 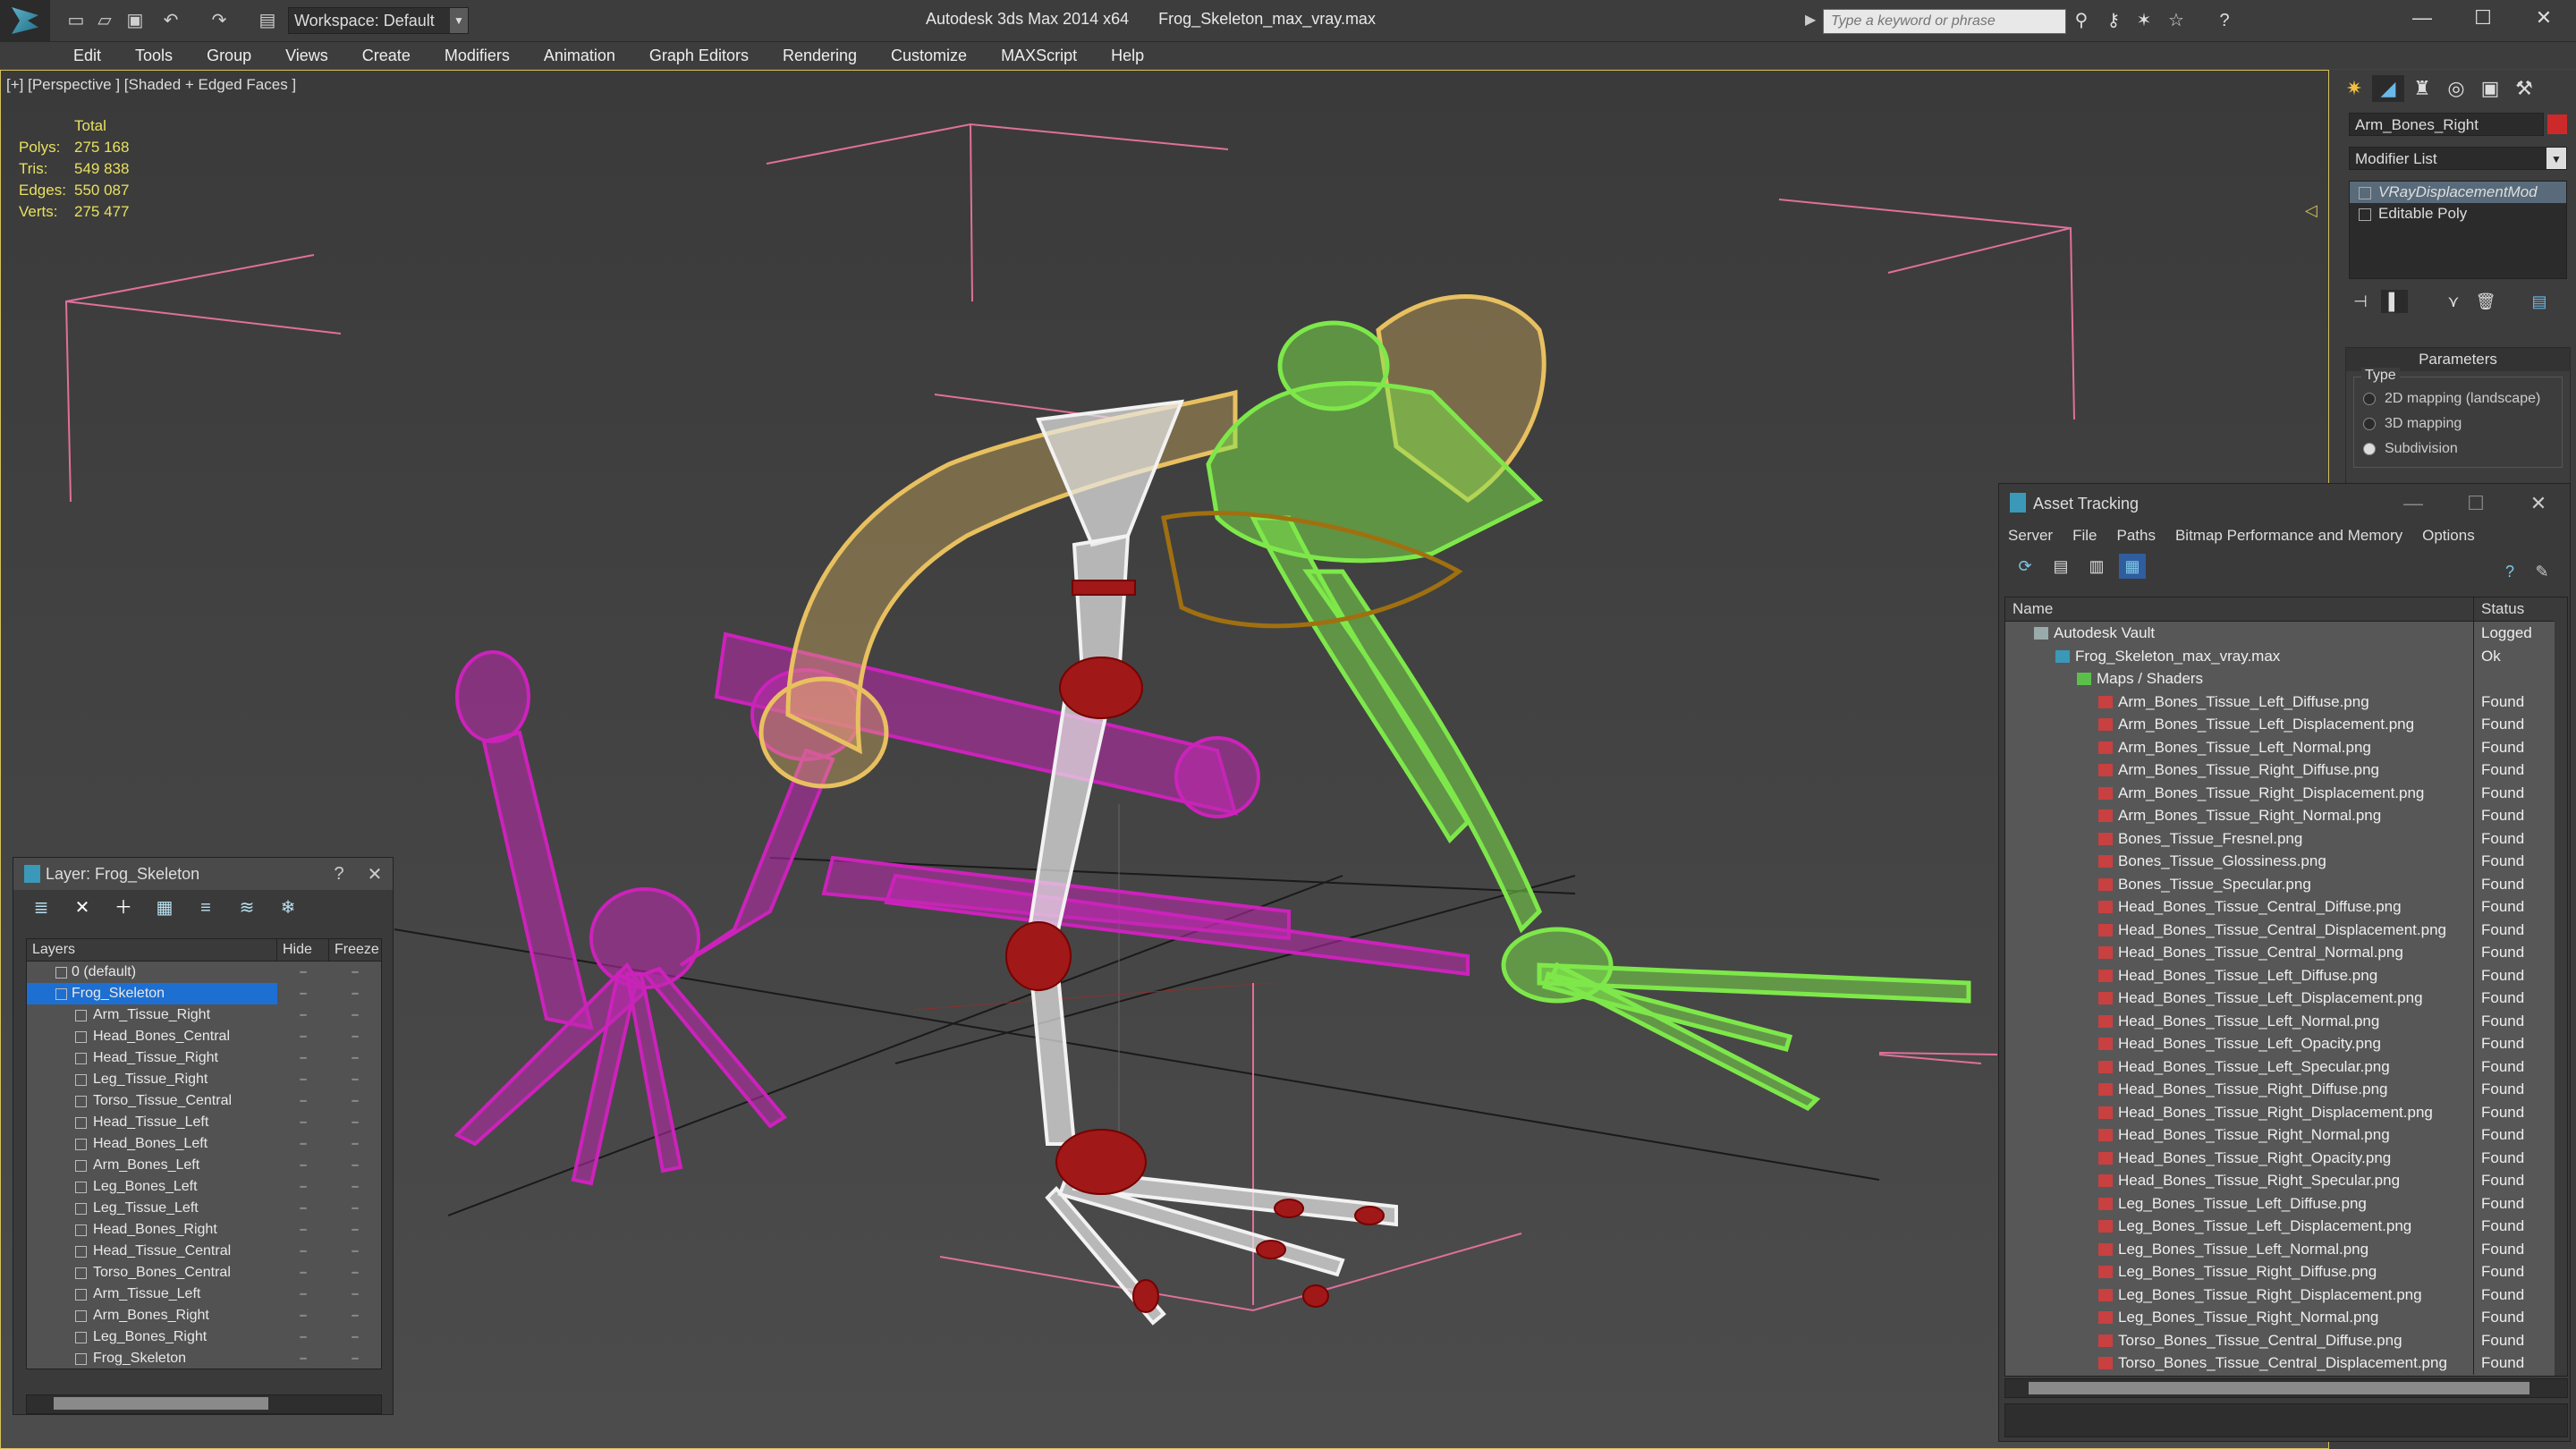 What do you see at coordinates (2388, 88) in the screenshot?
I see `modify-tab-icon: ◢` at bounding box center [2388, 88].